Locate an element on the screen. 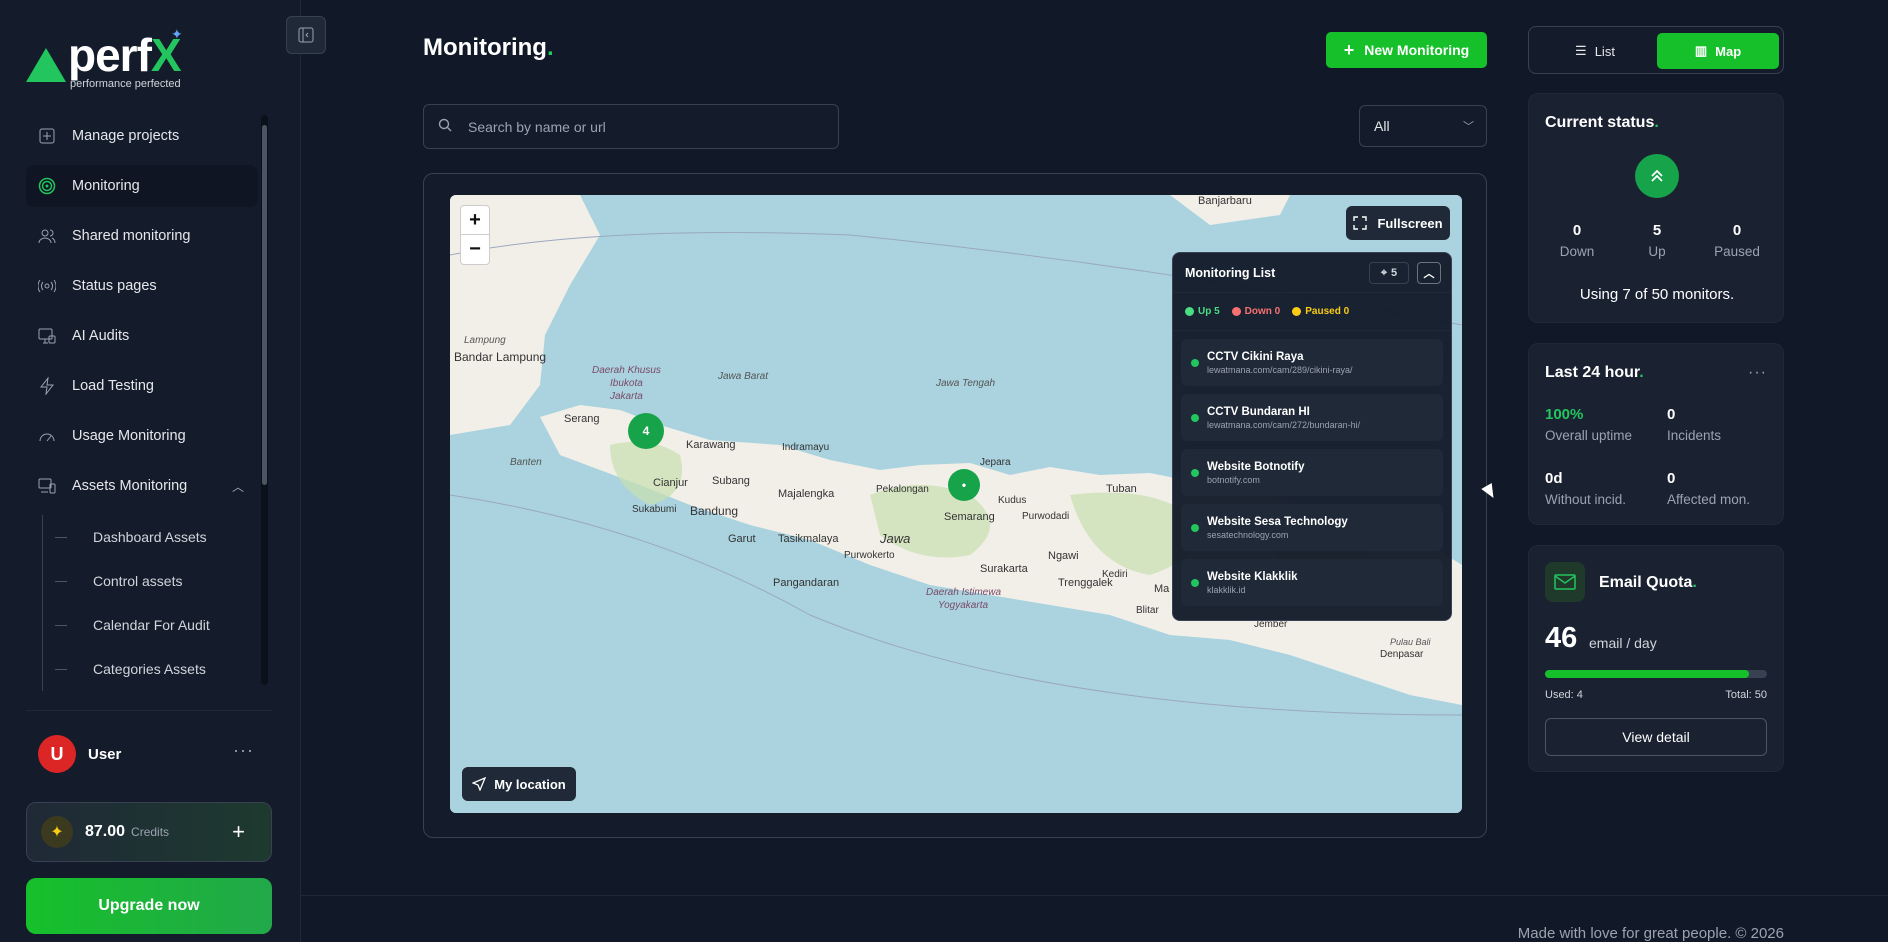  view-toggle: ☰ List ▥ Map is located at coordinates (1656, 50).